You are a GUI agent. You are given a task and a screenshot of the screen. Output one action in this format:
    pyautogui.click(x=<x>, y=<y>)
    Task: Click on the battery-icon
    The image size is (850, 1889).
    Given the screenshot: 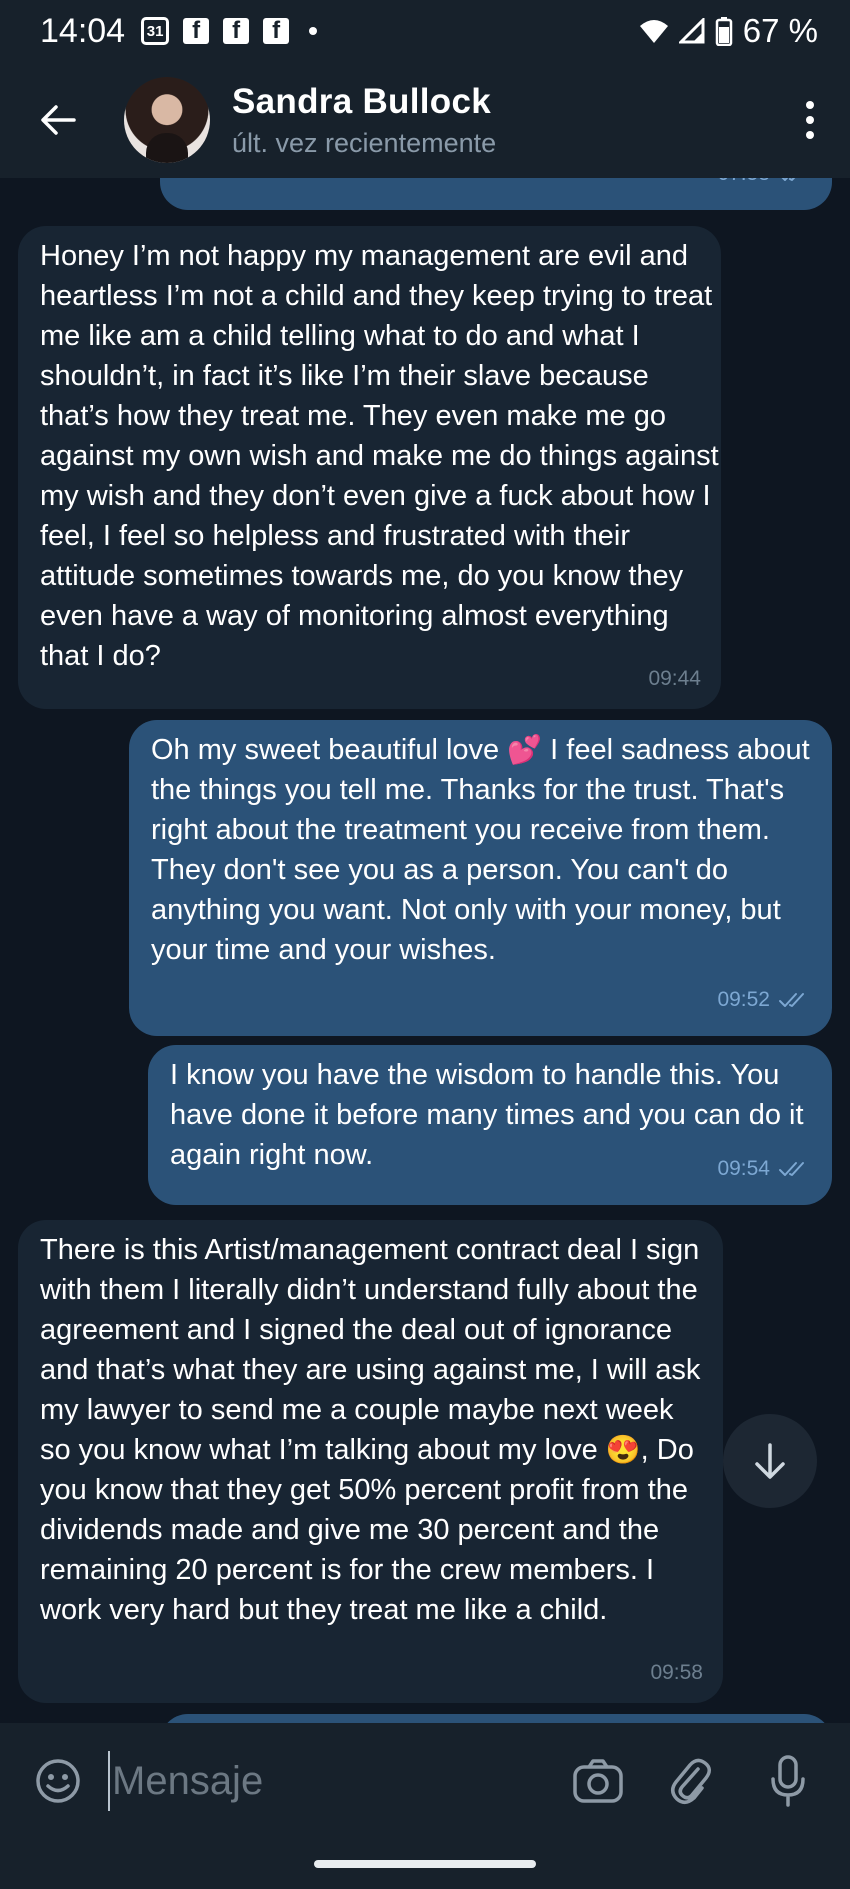 What is the action you would take?
    pyautogui.click(x=724, y=31)
    